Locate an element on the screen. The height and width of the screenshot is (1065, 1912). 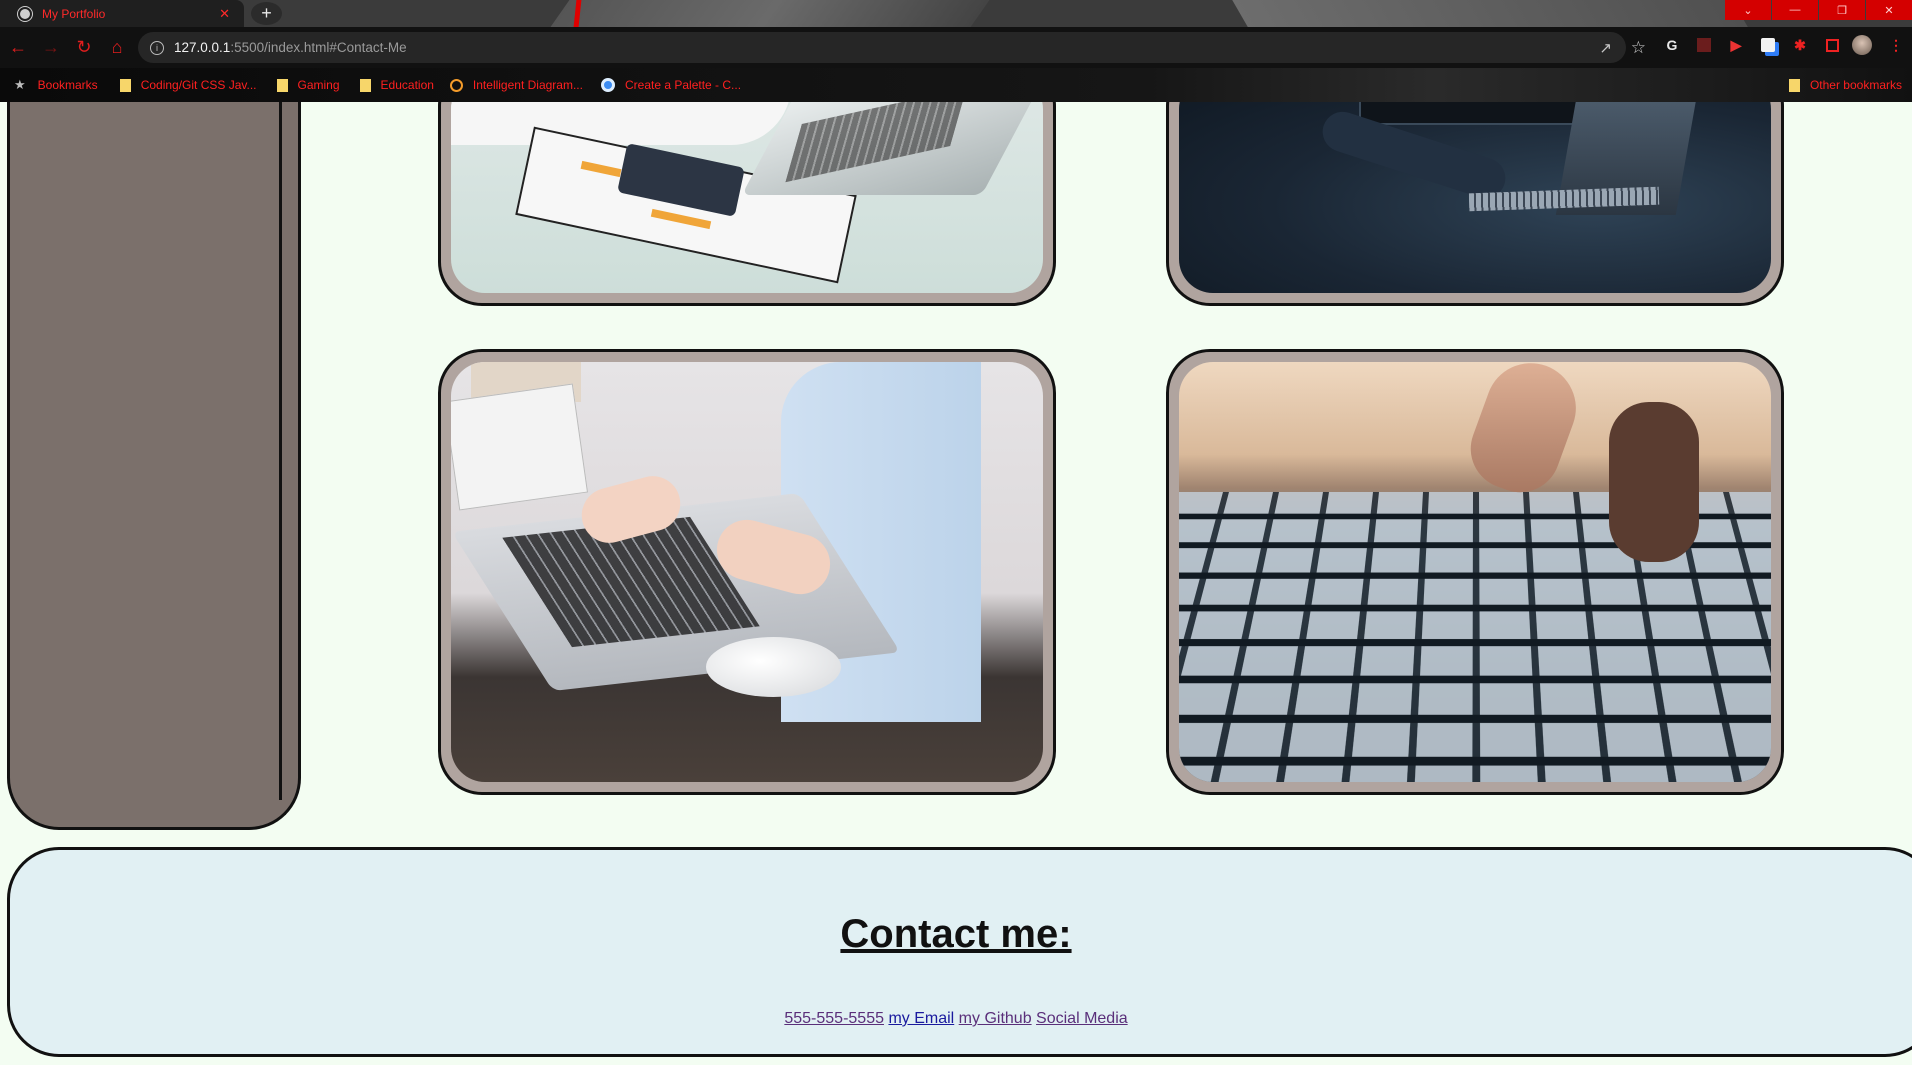
contact-heading: Contact me: is located at coordinates (956, 934).